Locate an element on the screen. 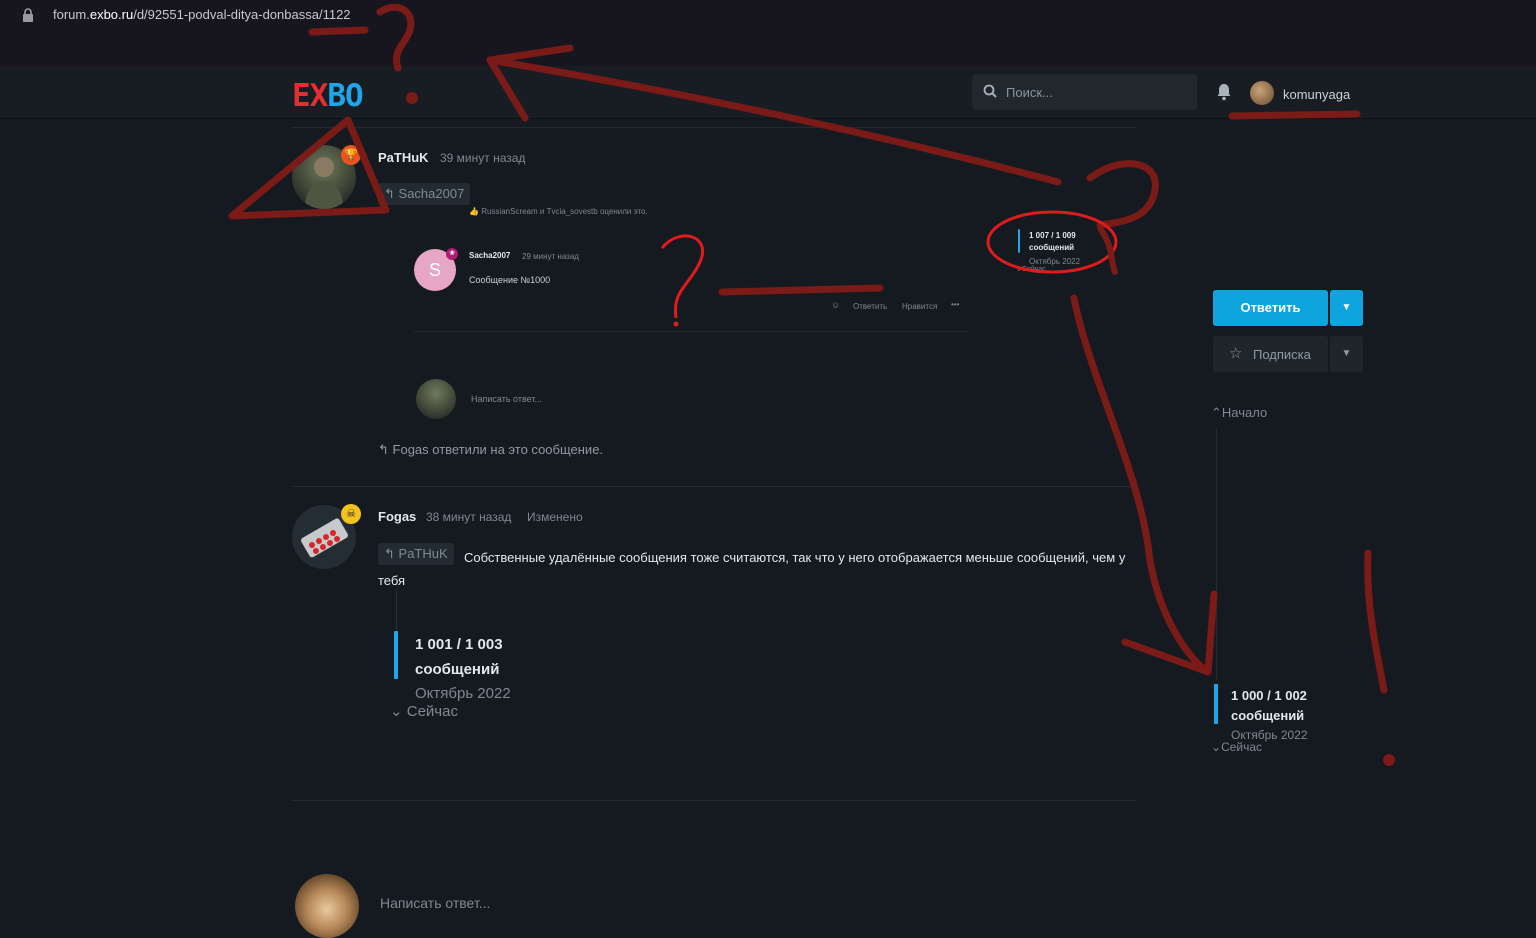 The height and width of the screenshot is (938, 1536). trophy-badge-icon: 🏆 is located at coordinates (351, 155).